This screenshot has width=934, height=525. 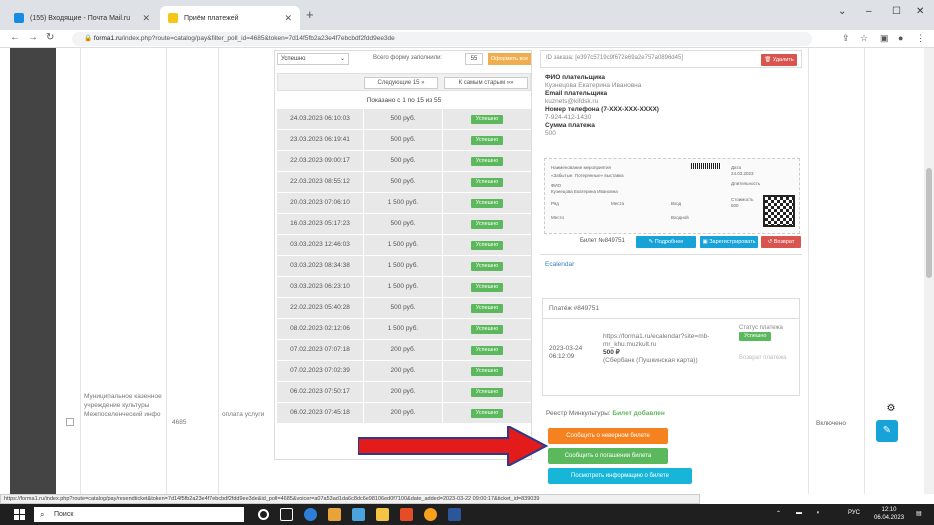 I want to click on report-visited-button: Сообщить о погашении билета, so click(x=608, y=456).